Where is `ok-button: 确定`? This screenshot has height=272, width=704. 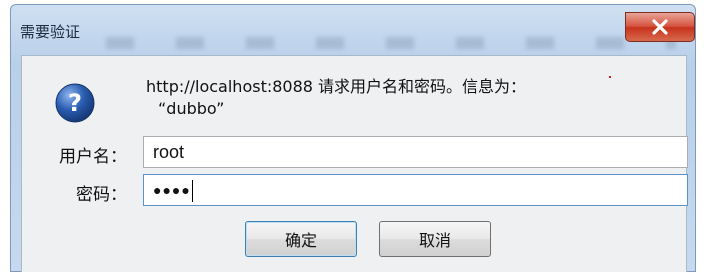 ok-button: 确定 is located at coordinates (301, 239).